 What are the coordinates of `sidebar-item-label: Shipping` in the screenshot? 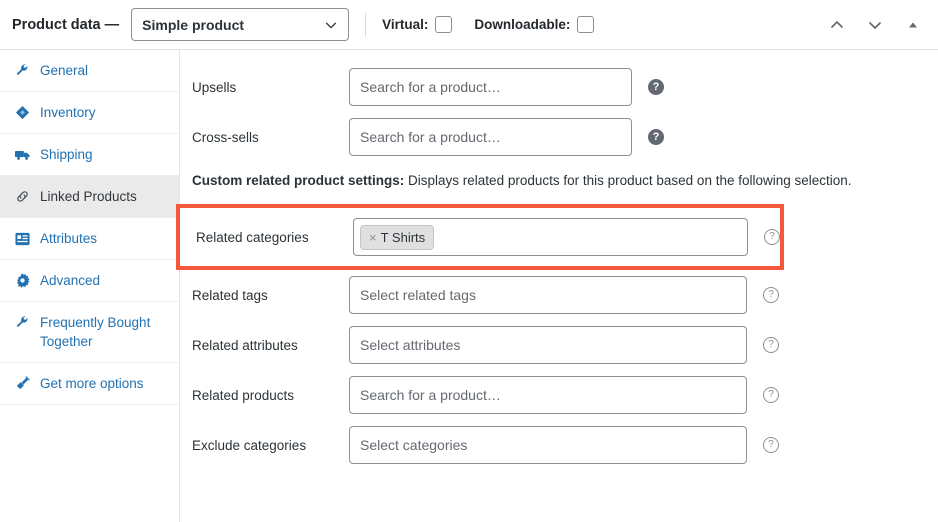 It's located at (66, 154).